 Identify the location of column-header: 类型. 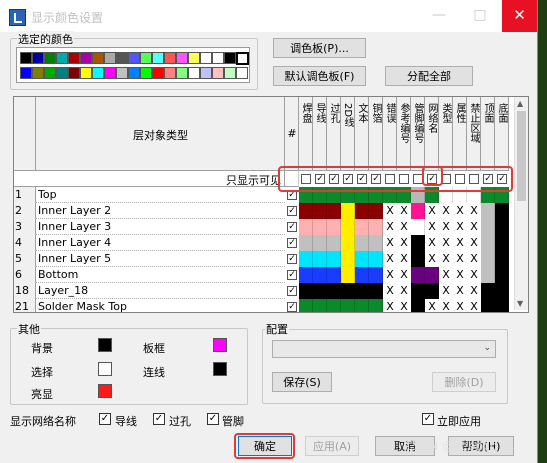
(446, 134).